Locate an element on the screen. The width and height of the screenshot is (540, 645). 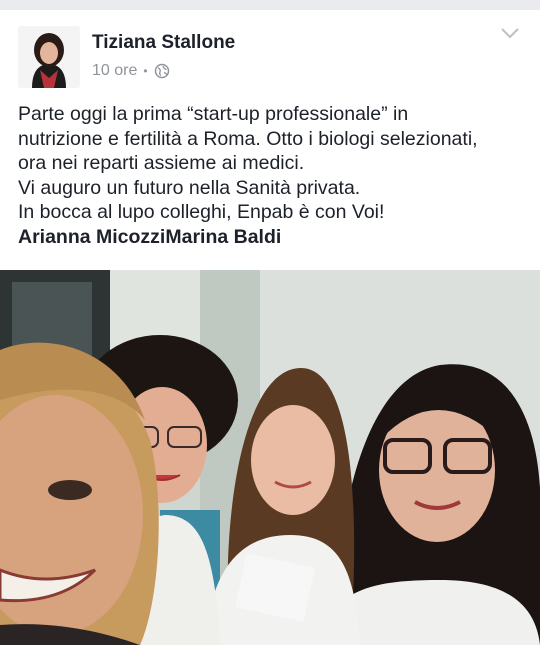
tag-link: Marina Baldi is located at coordinates (223, 237).